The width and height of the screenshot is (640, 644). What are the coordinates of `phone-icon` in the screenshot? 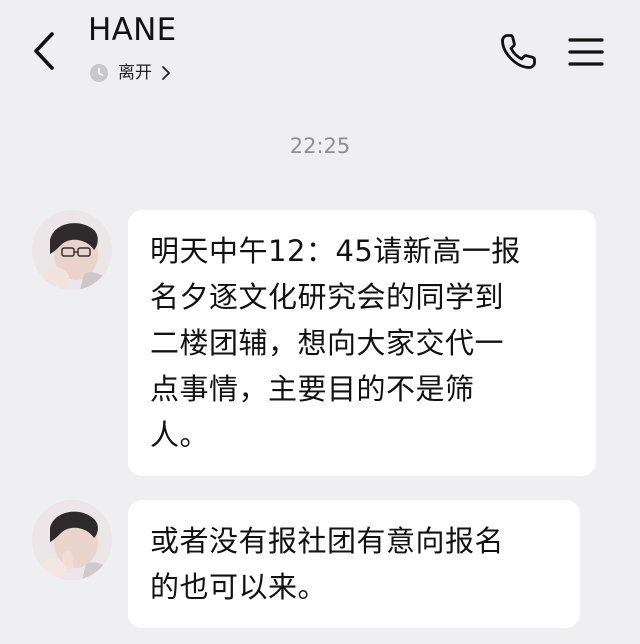 It's located at (518, 51).